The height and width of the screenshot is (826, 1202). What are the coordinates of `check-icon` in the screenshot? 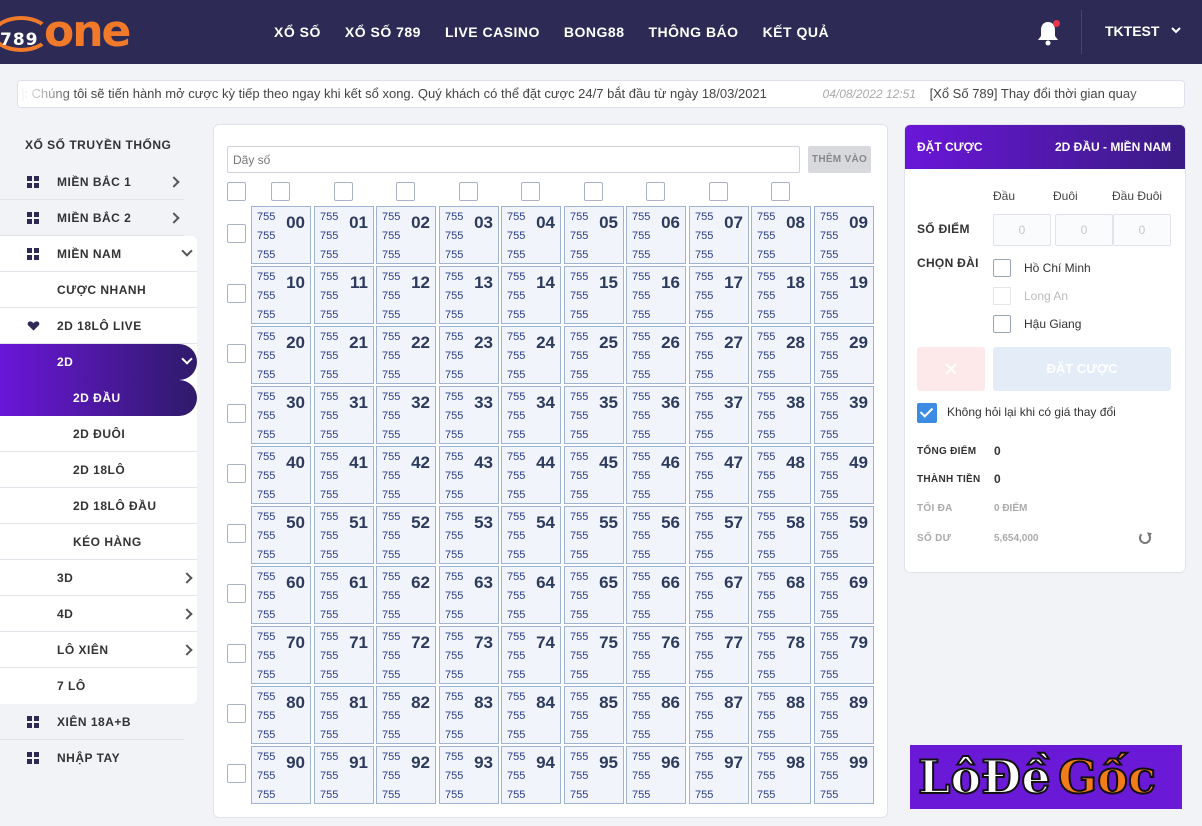 It's located at (927, 413).